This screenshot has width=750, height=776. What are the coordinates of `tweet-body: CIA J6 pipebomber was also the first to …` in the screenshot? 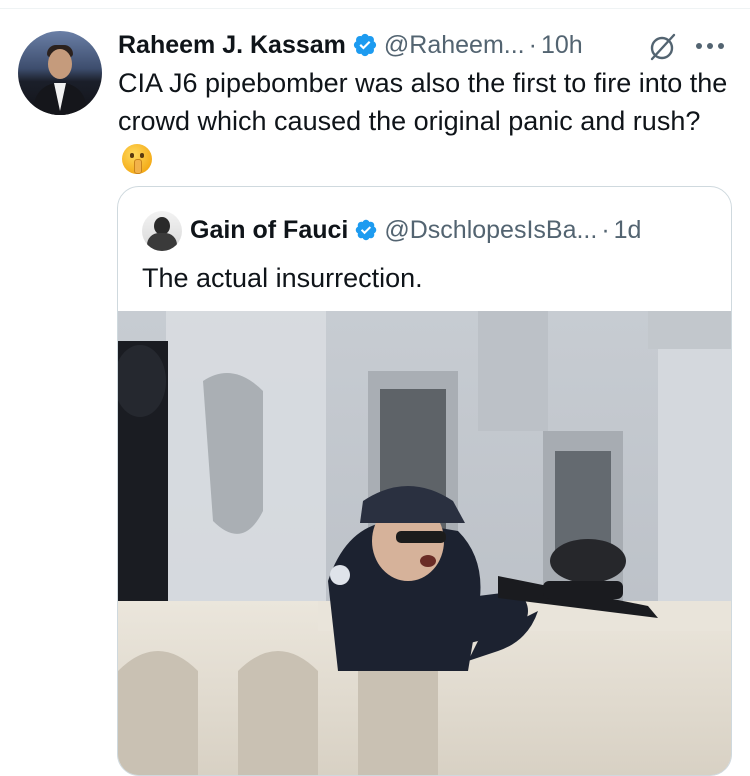 It's located at (423, 102).